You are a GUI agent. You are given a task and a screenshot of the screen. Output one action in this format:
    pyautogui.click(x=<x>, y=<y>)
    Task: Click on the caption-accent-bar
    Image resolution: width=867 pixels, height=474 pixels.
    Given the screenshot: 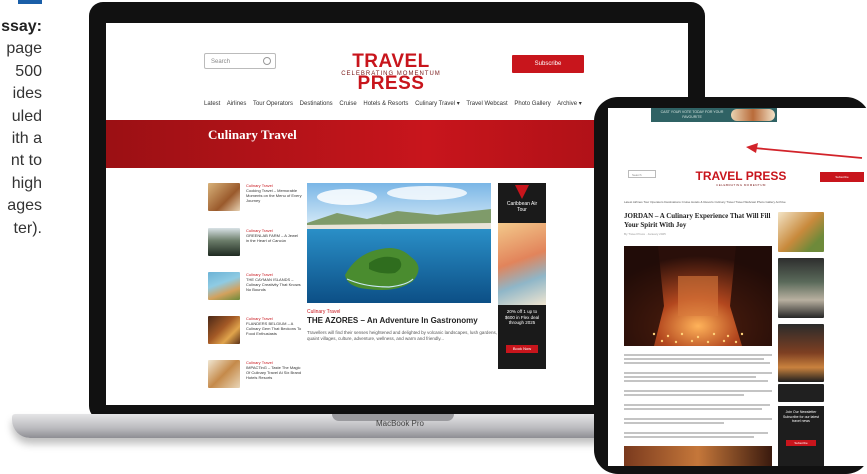 What is the action you would take?
    pyautogui.click(x=30, y=2)
    